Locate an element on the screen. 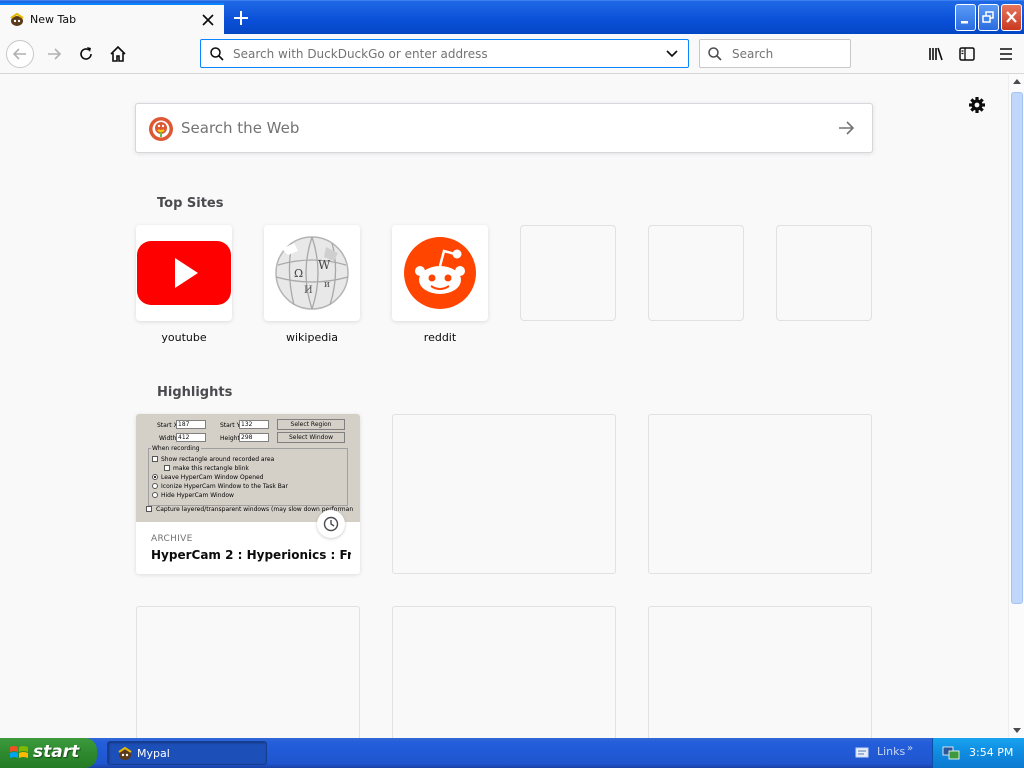 This screenshot has height=768, width=1024. arrow-left-icon is located at coordinates (19, 54).